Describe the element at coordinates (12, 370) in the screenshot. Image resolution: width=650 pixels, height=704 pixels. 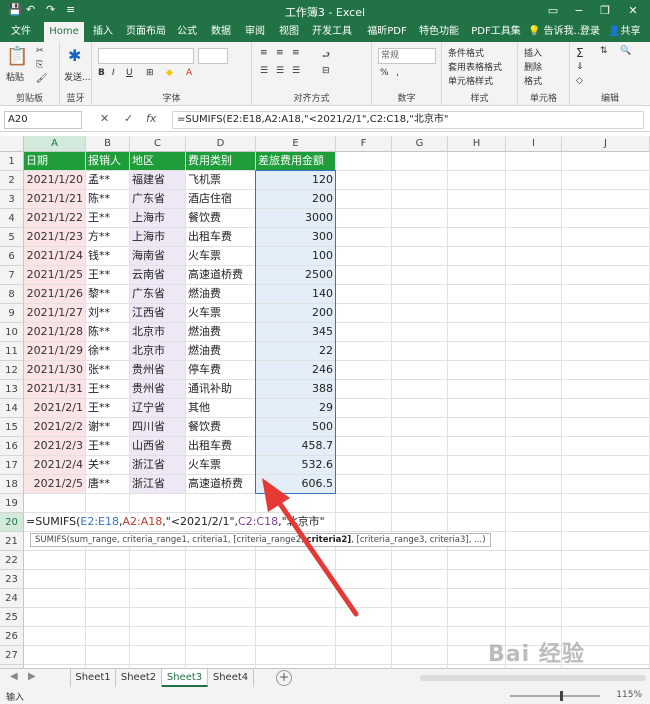
I see `row-header-12: 12` at that location.